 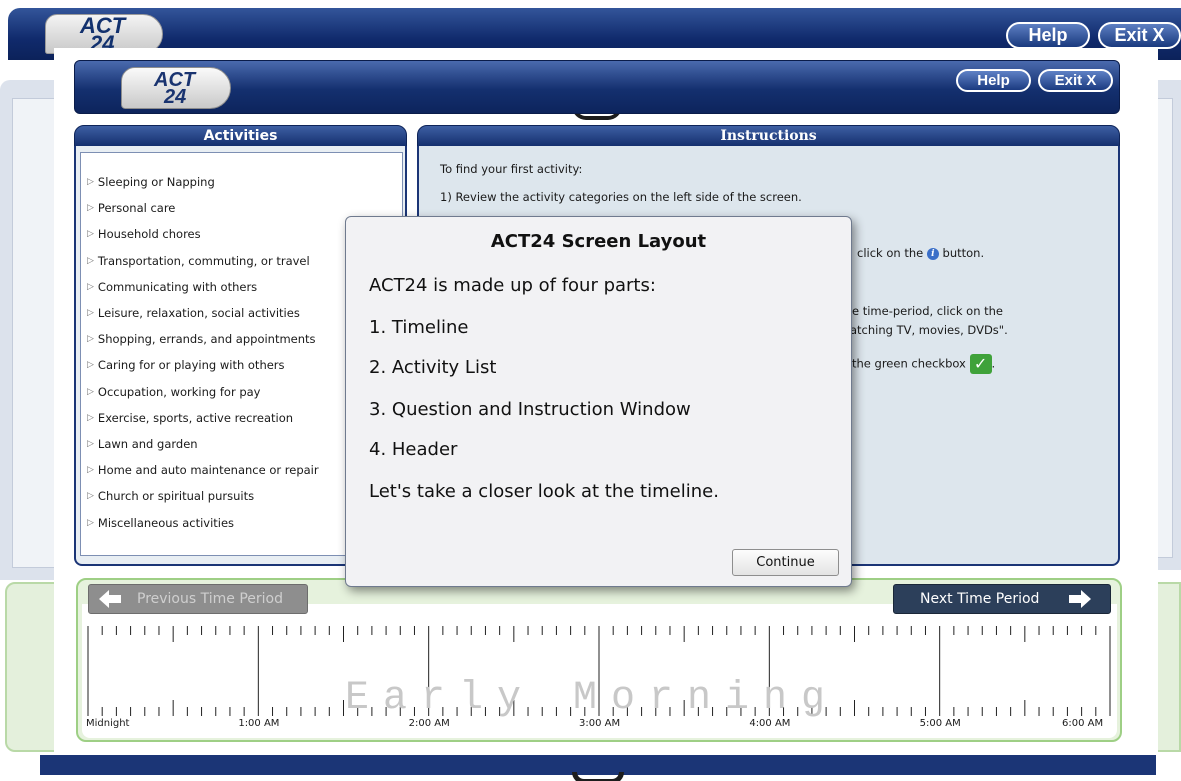 What do you see at coordinates (147, 443) in the screenshot?
I see `activity-item-label: Lawn and garden` at bounding box center [147, 443].